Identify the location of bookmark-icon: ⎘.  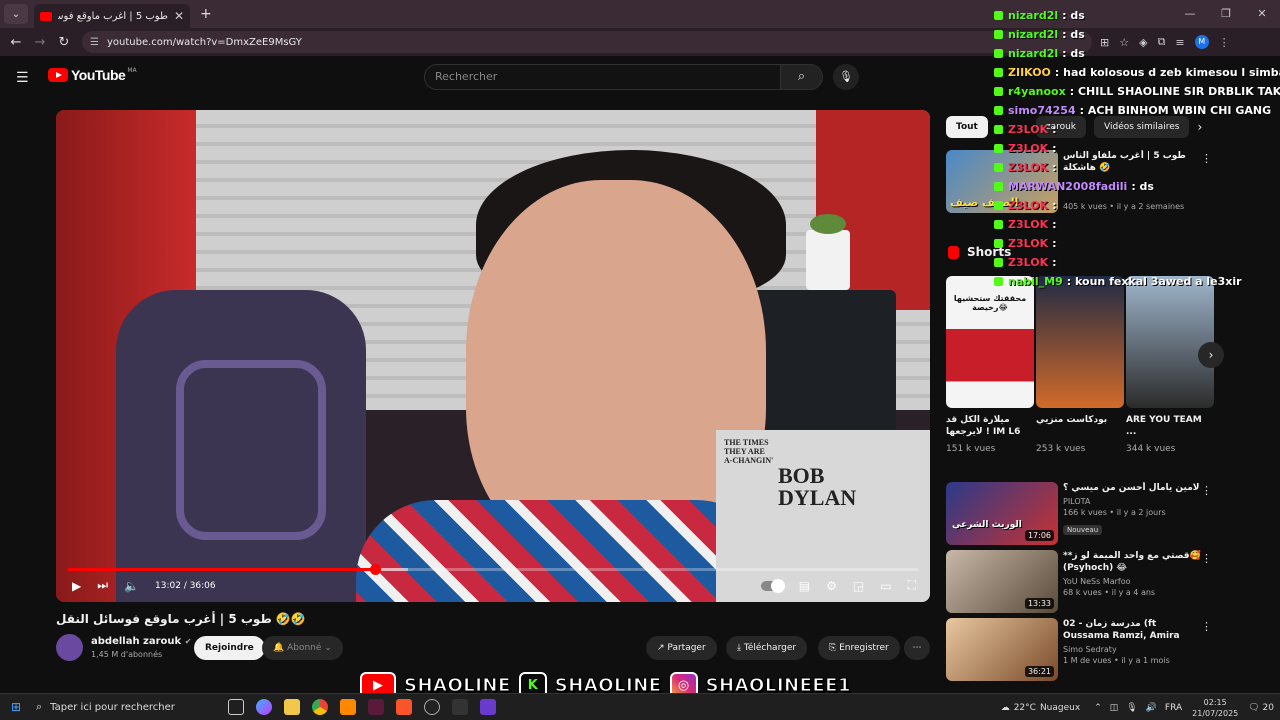
(833, 648).